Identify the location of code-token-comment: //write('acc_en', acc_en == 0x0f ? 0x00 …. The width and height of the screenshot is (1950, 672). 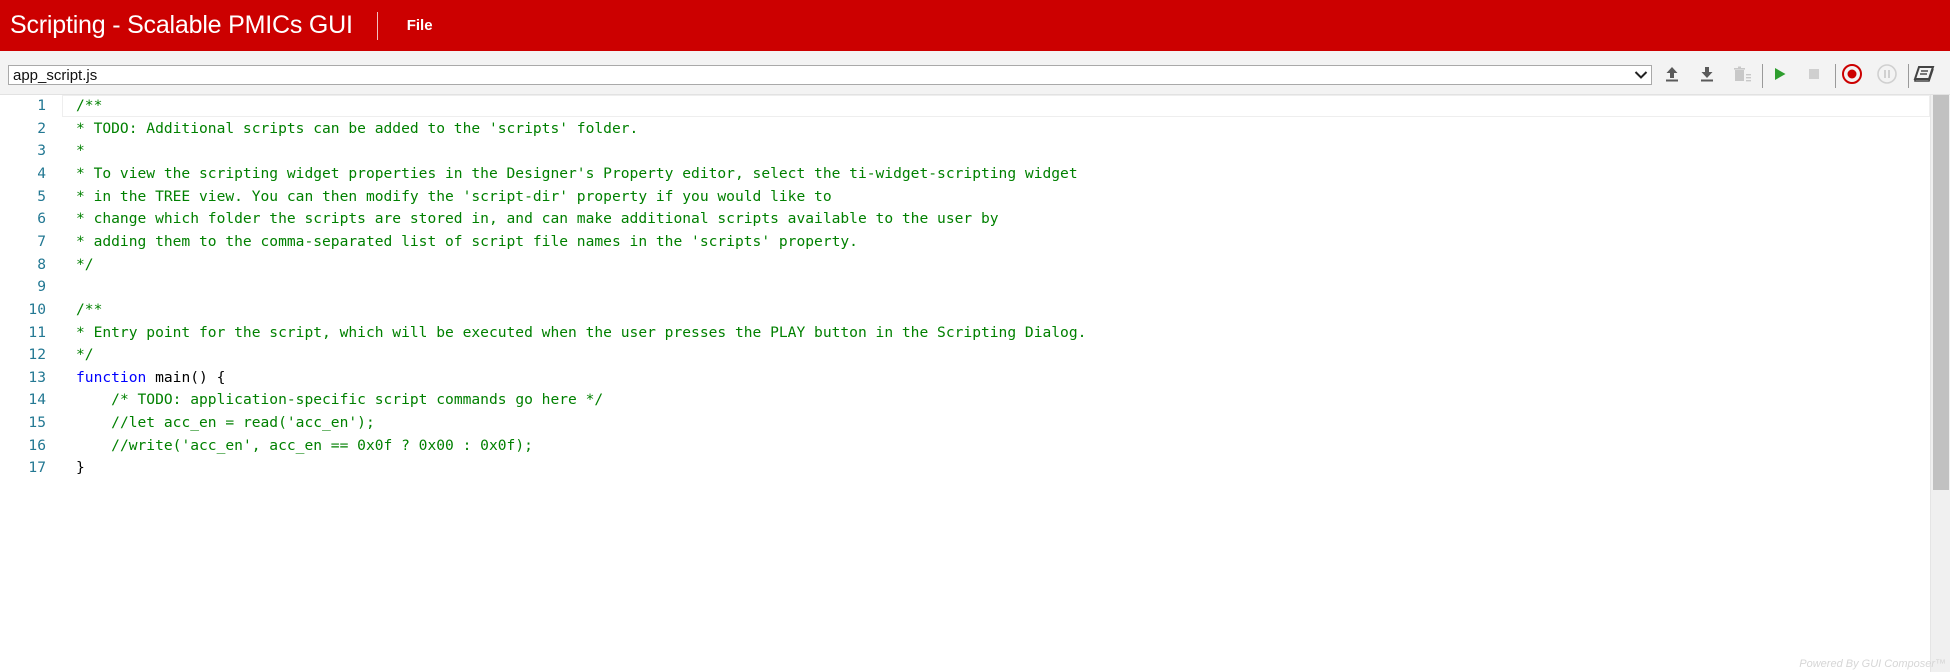
(322, 445).